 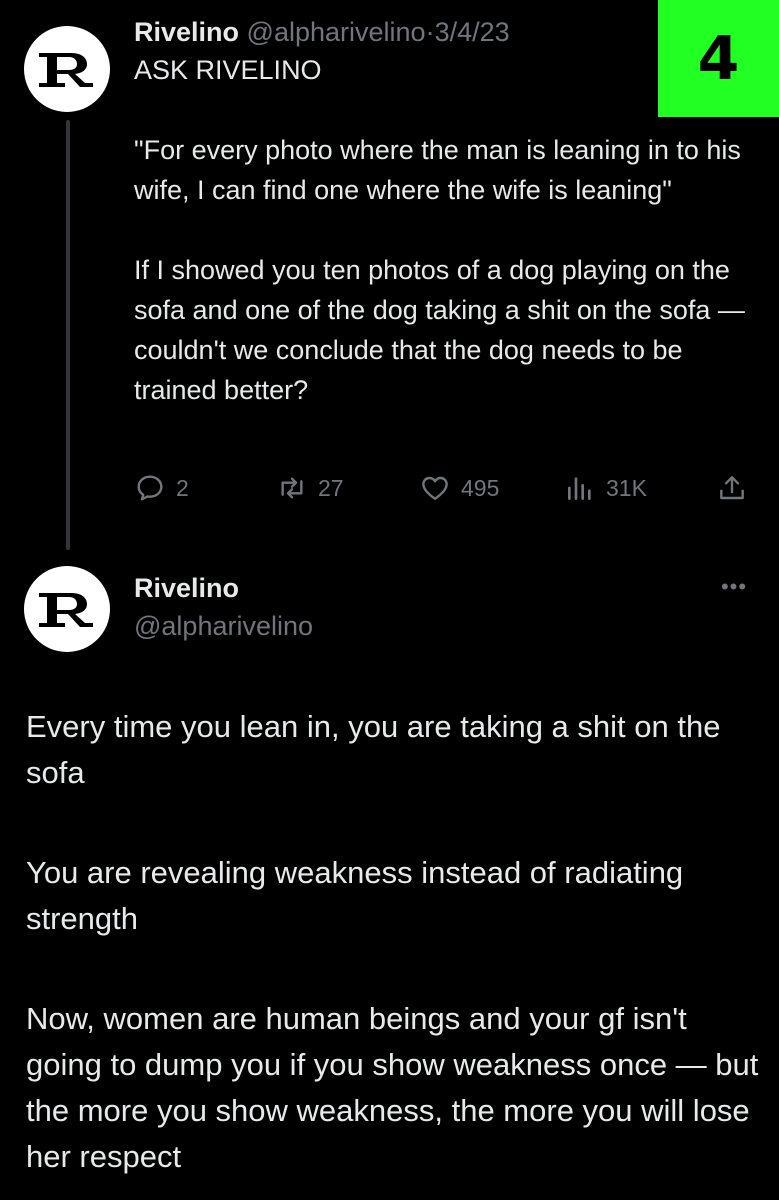 I want to click on reply-button: 2, so click(x=161, y=488).